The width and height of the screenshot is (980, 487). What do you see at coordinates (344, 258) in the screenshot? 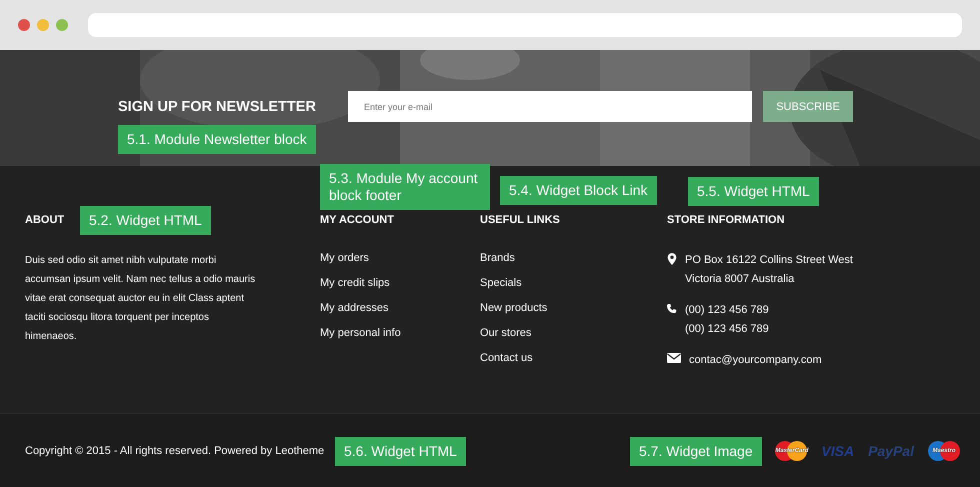
I see `footer-link: My orders` at bounding box center [344, 258].